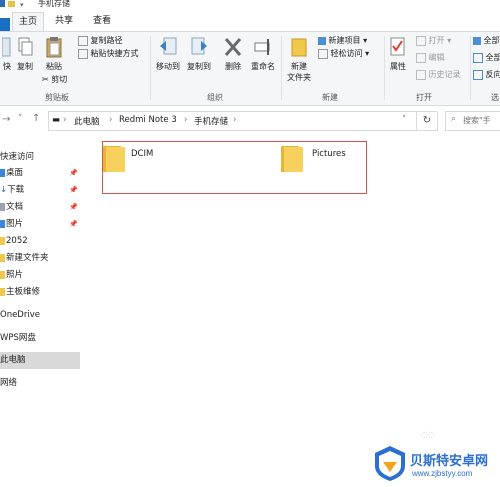 Image resolution: width=500 pixels, height=487 pixels. I want to click on new-folder-icon, so click(299, 47).